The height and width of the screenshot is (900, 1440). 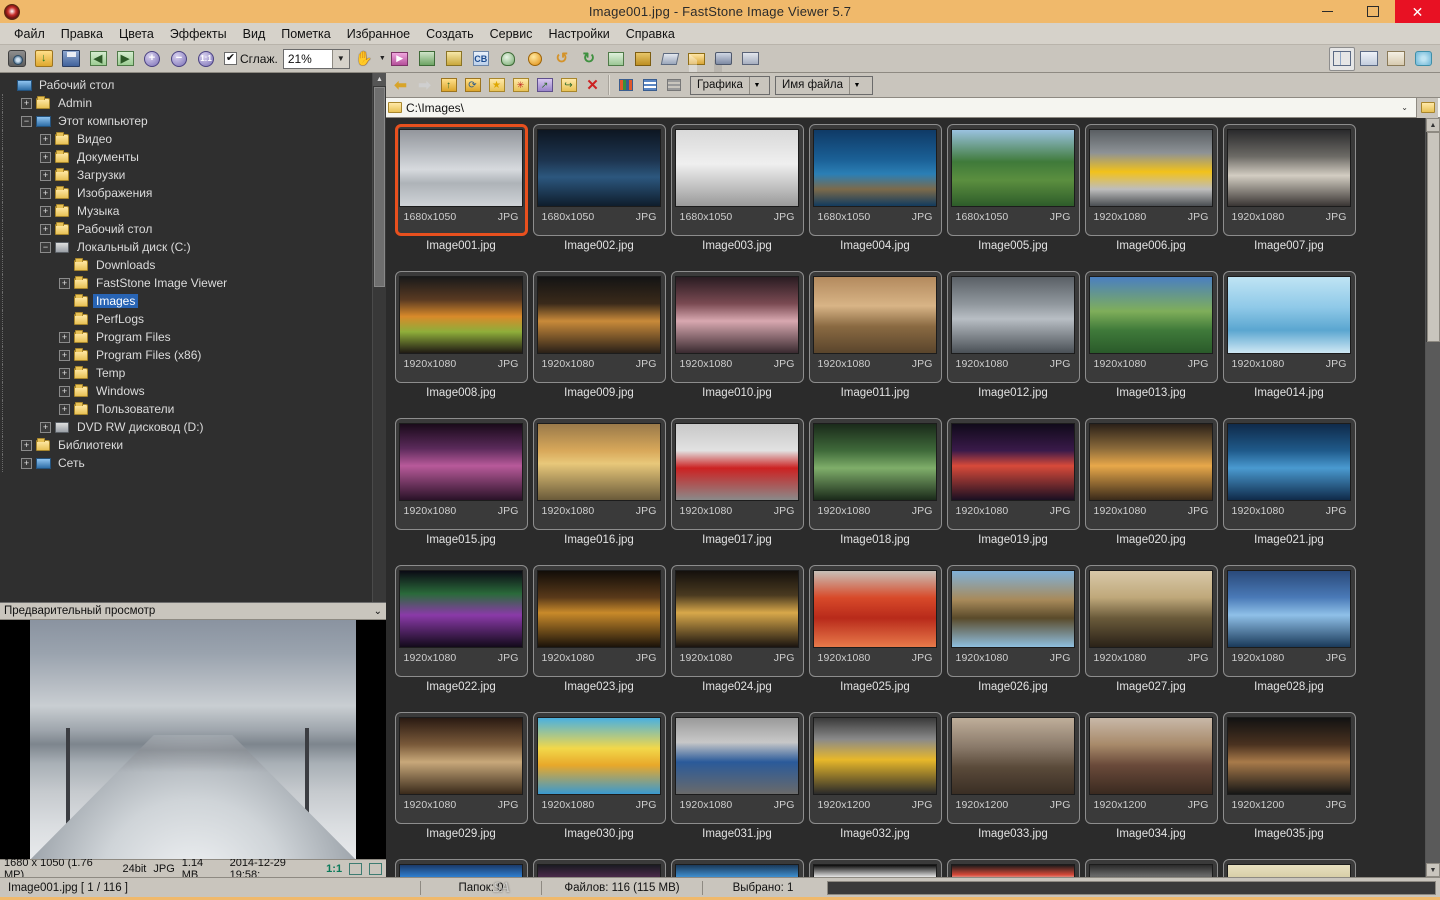 What do you see at coordinates (193, 739) in the screenshot?
I see `preview-image-area` at bounding box center [193, 739].